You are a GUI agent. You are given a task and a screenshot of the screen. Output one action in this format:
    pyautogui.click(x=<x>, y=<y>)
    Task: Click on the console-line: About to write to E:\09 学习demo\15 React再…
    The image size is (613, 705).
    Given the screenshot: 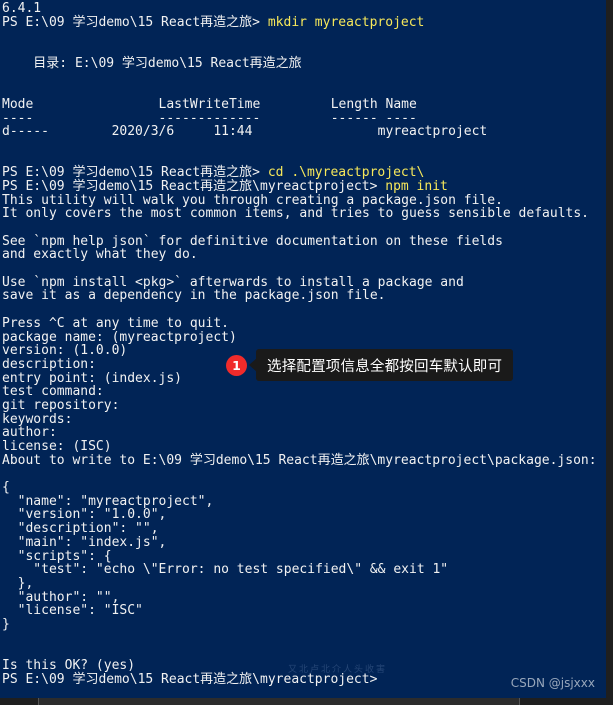 What is the action you would take?
    pyautogui.click(x=301, y=460)
    